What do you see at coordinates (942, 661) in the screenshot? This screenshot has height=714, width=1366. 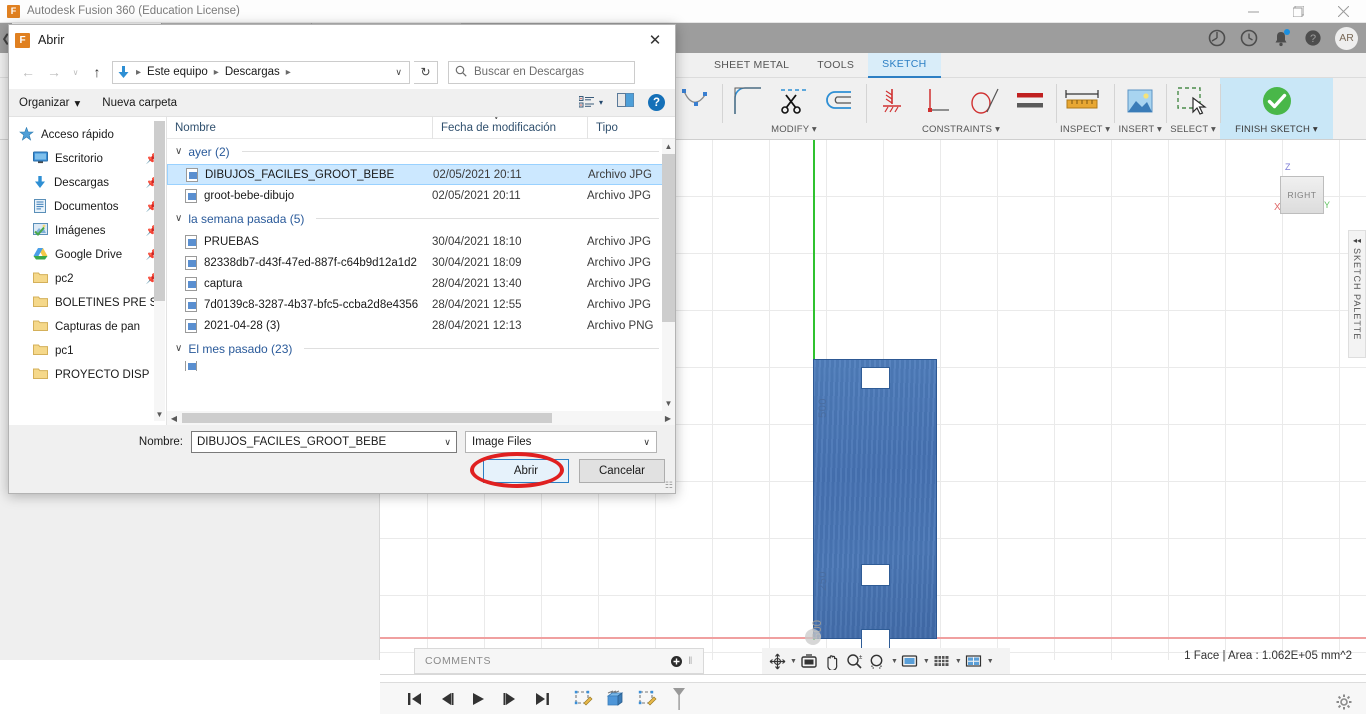 I see `grid-snap-icon` at bounding box center [942, 661].